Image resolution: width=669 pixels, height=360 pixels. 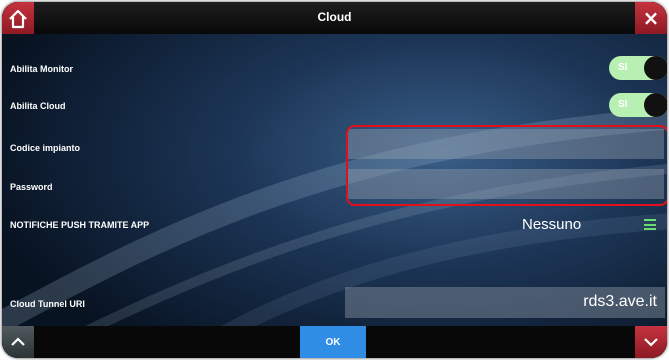 I want to click on page-title: Cloud, so click(x=334, y=17).